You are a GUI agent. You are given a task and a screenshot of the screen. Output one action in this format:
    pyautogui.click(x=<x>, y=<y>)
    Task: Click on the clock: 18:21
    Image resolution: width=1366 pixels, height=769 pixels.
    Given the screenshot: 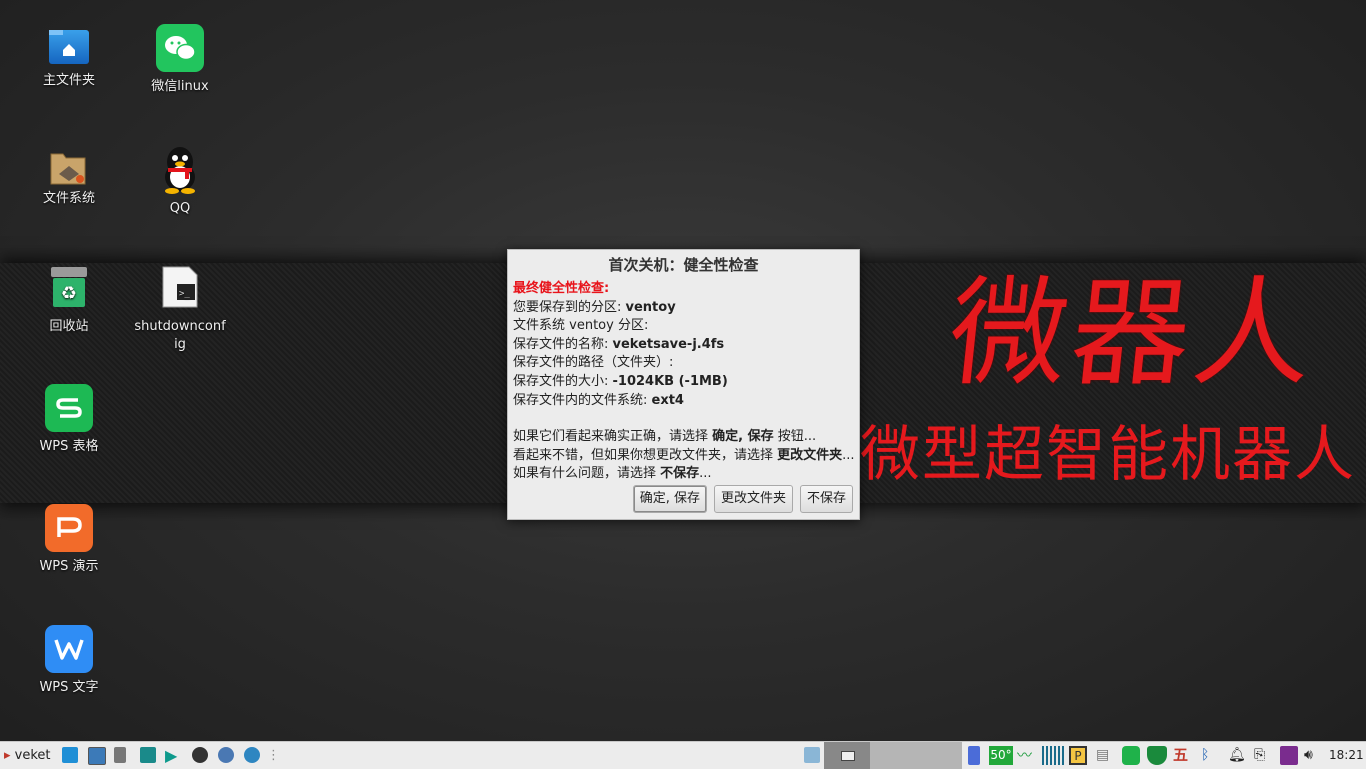 What is the action you would take?
    pyautogui.click(x=1346, y=755)
    